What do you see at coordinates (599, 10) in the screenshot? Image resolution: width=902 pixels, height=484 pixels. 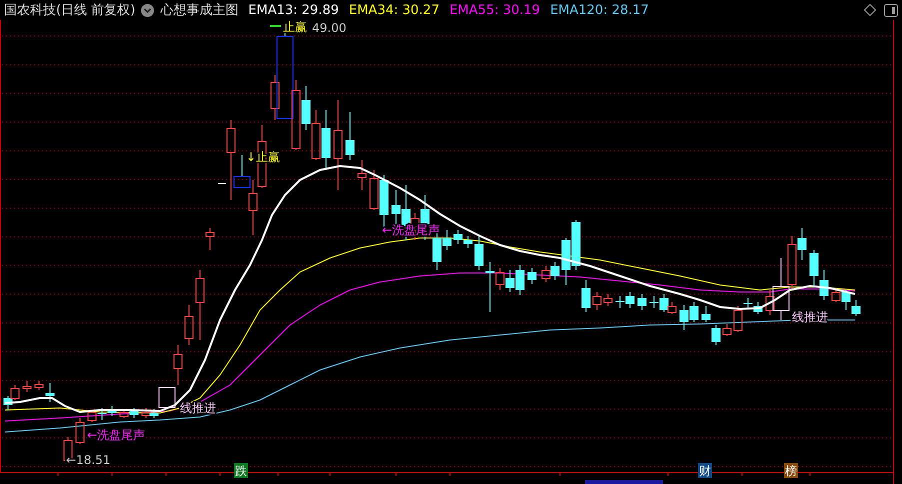 I see `ema-value: EMA120: 28.17` at bounding box center [599, 10].